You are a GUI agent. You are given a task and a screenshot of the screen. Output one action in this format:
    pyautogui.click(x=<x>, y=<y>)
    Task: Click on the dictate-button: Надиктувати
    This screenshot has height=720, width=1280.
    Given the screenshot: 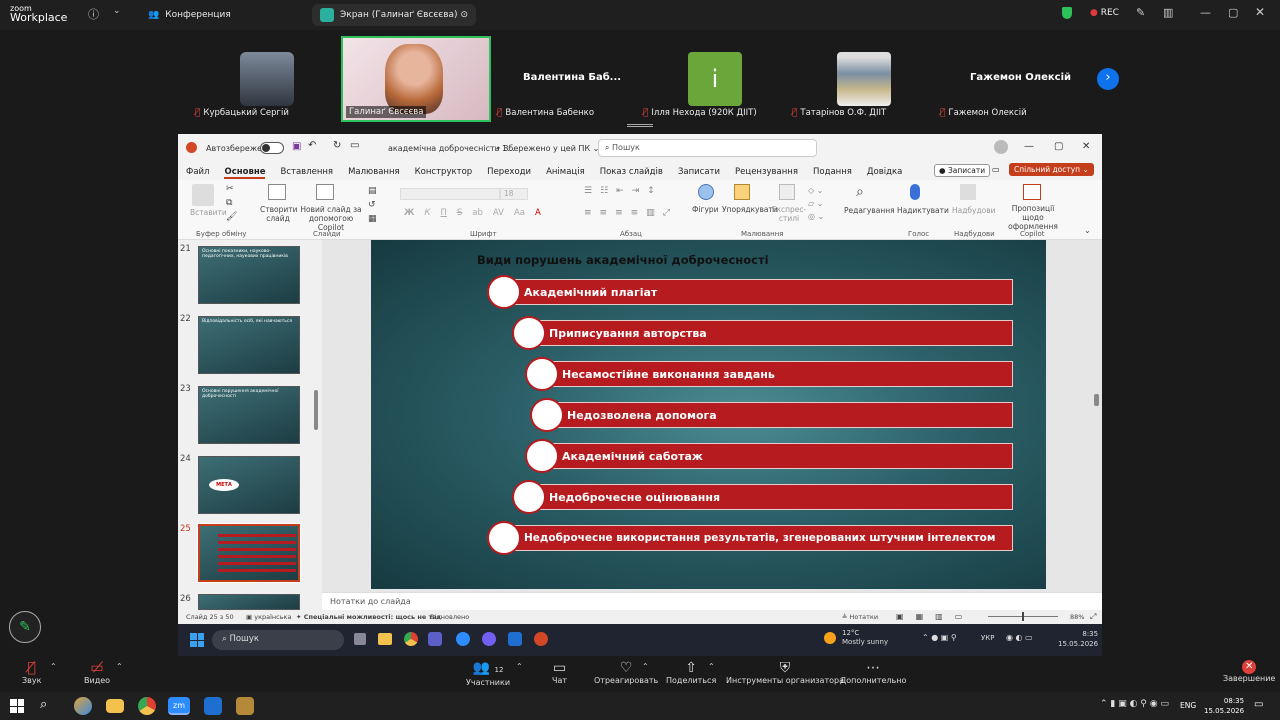 What is the action you would take?
    pyautogui.click(x=923, y=210)
    